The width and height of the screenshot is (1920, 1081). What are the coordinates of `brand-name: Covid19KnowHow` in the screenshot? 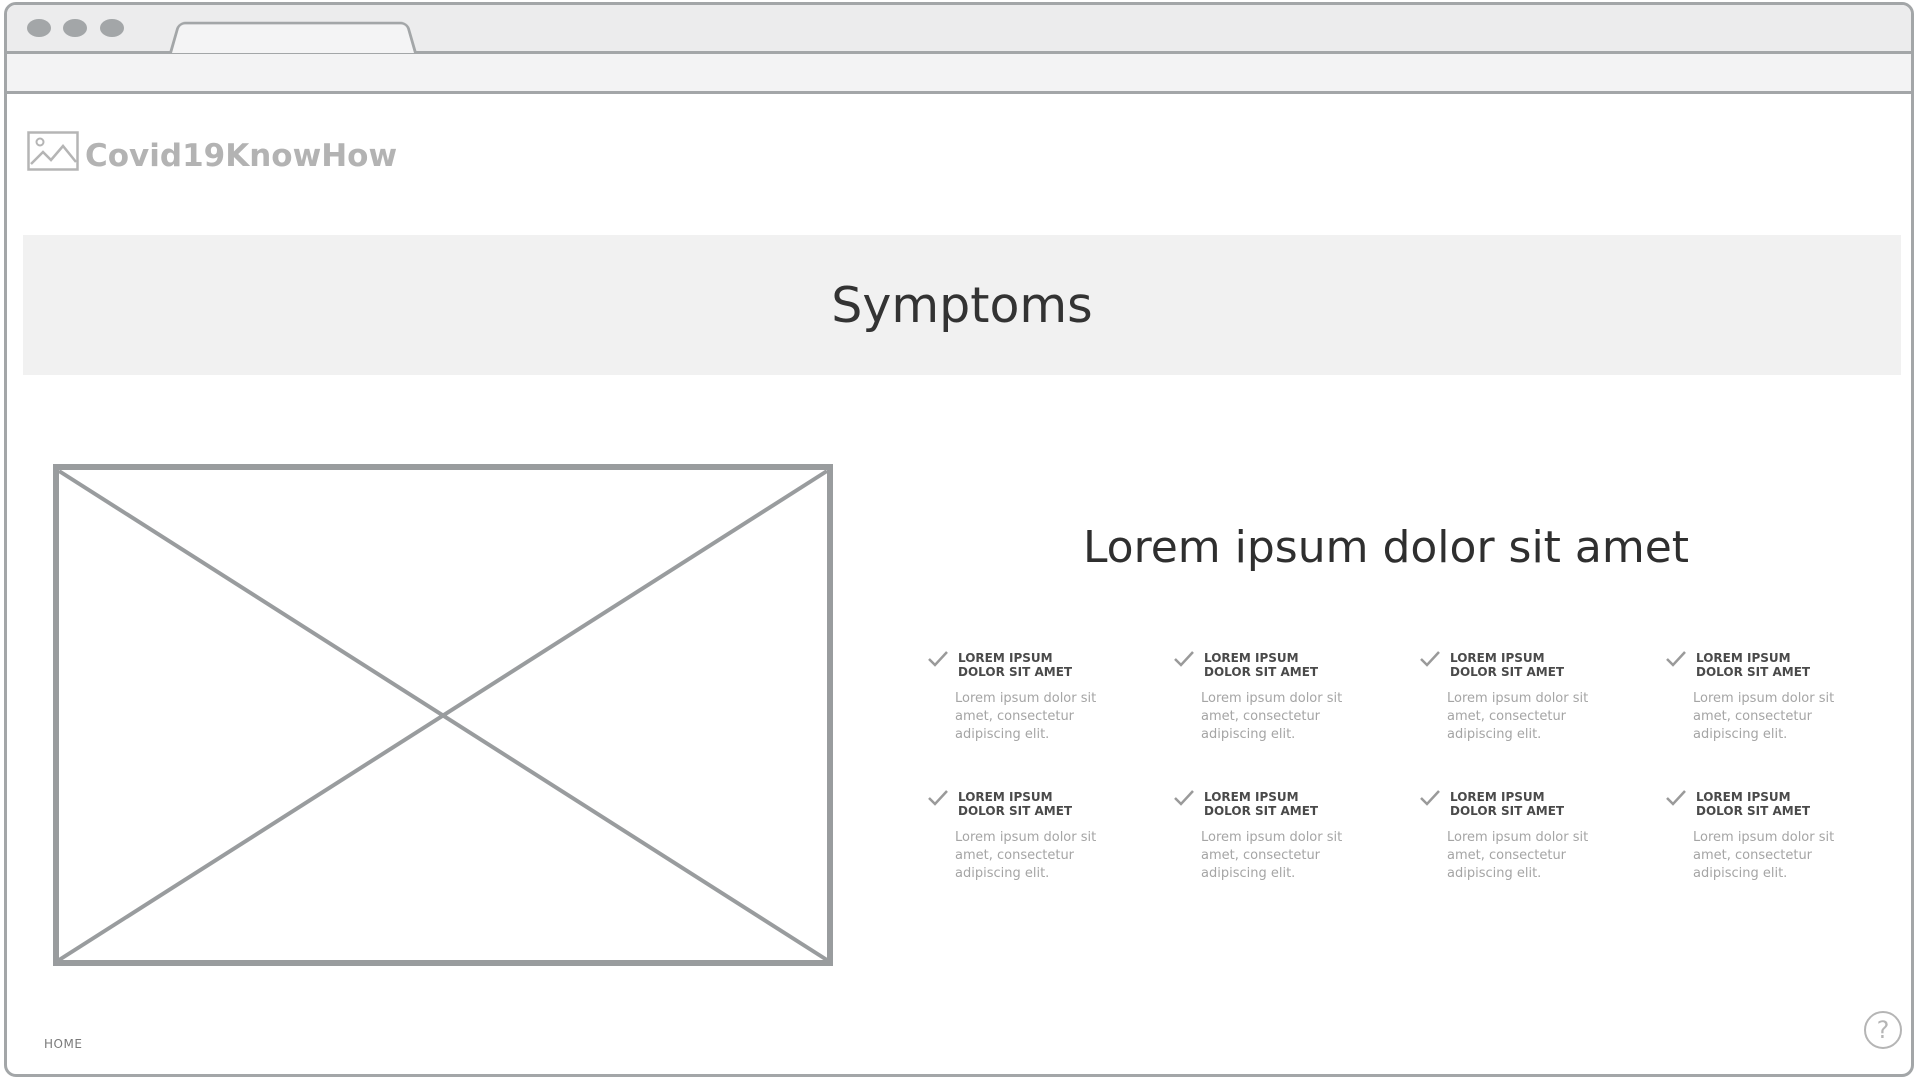 It's located at (241, 156).